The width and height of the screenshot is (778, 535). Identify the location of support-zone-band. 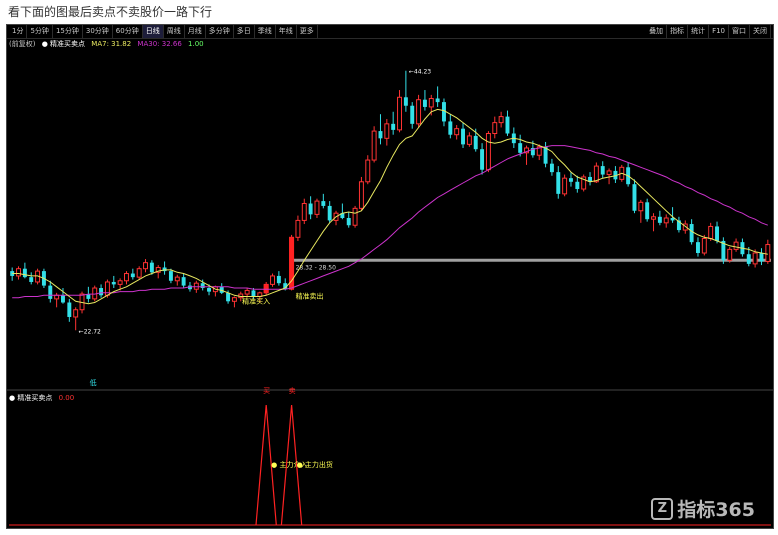
(531, 260).